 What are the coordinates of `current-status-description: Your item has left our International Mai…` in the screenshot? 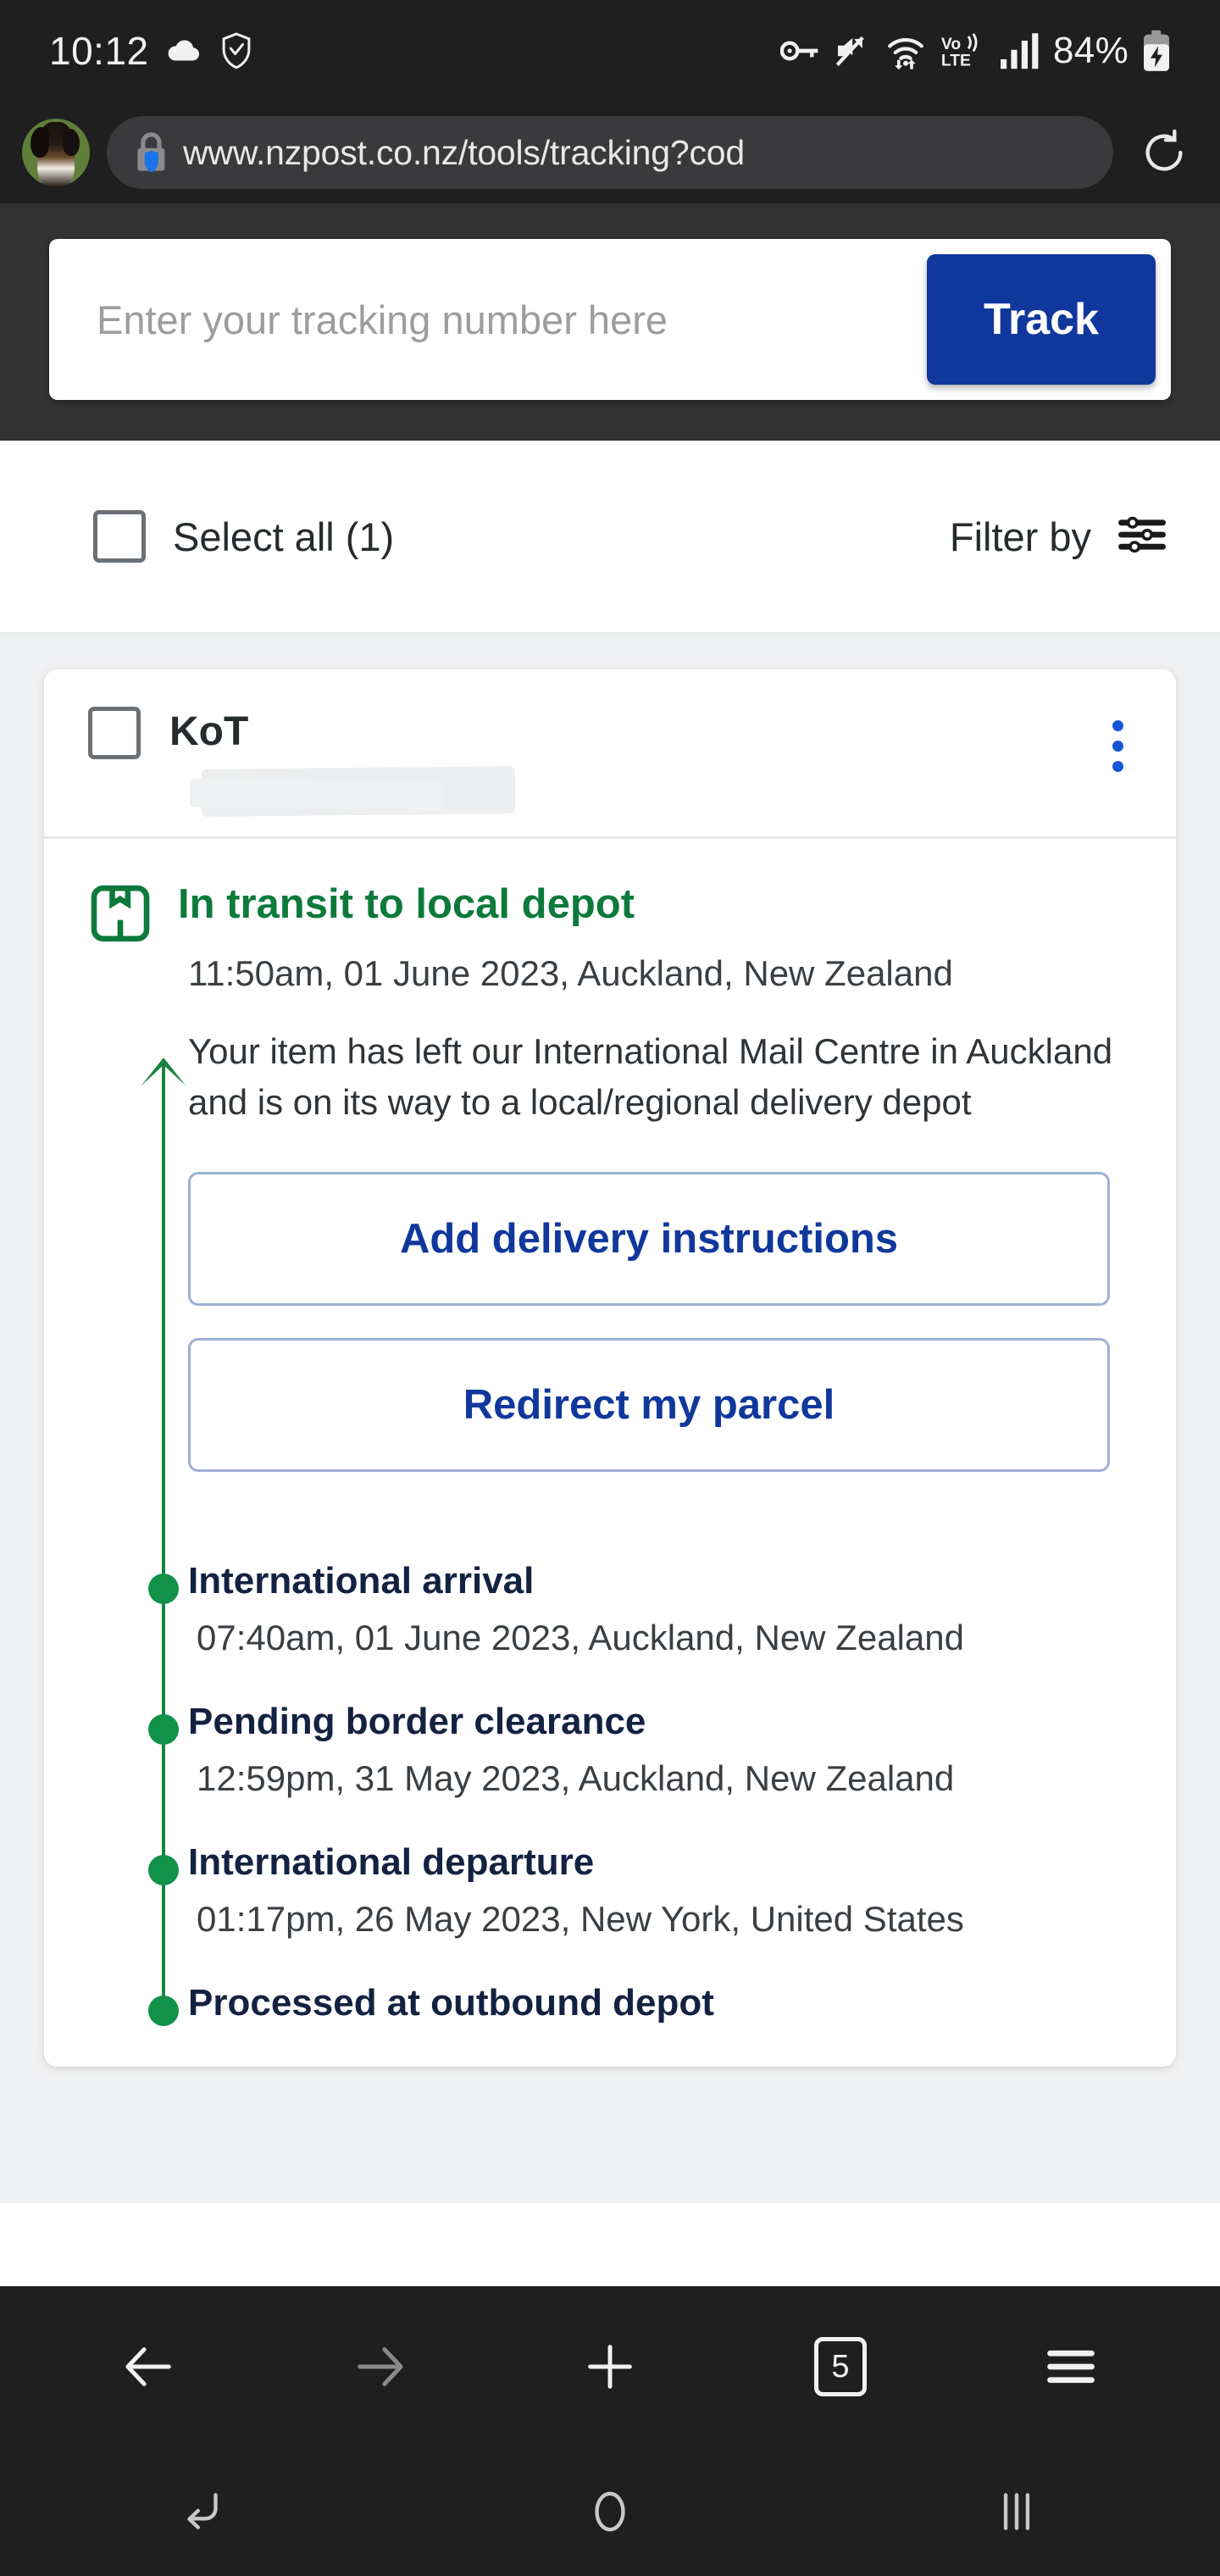 It's located at (650, 1077).